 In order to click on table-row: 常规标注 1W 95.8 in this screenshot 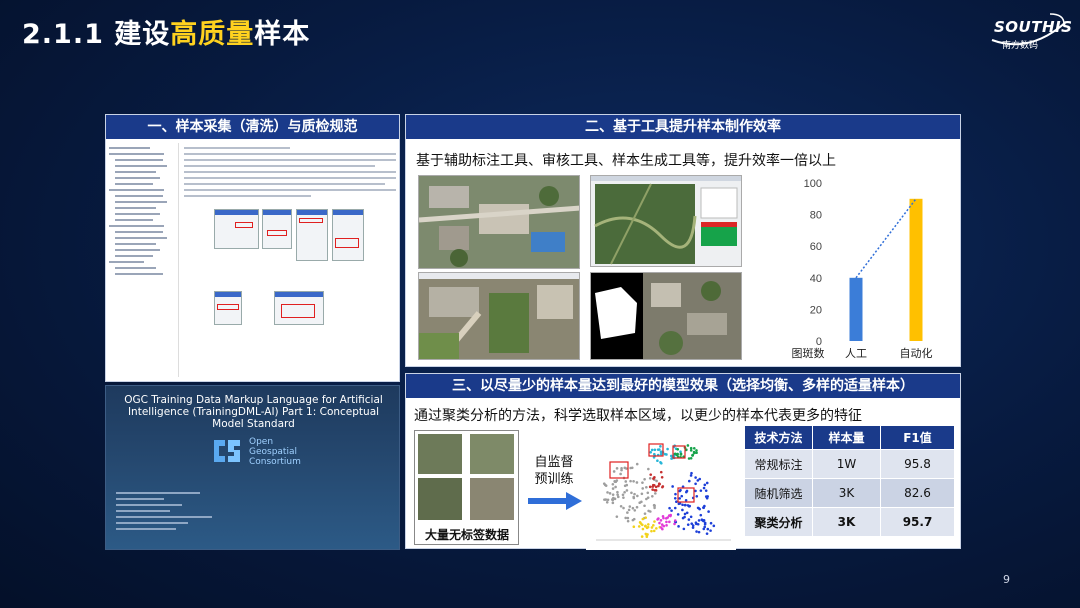, I will do `click(849, 464)`.